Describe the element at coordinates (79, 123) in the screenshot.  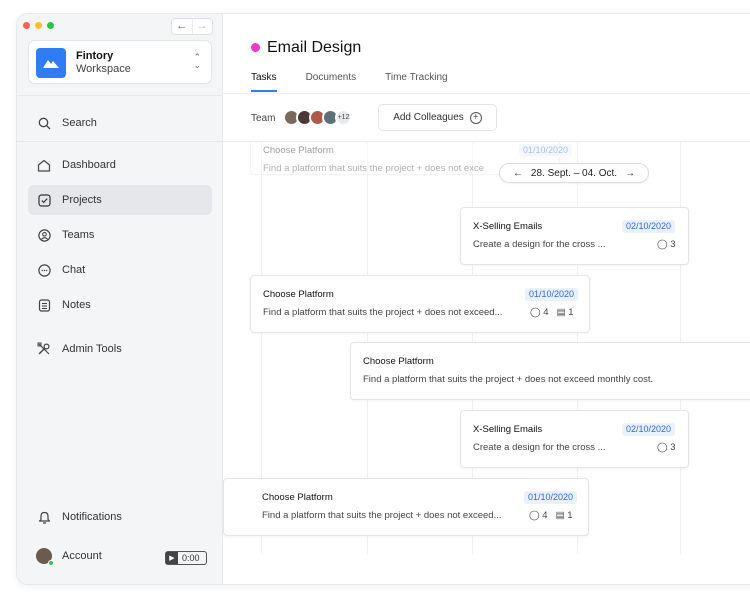
I see `search-label: Search` at that location.